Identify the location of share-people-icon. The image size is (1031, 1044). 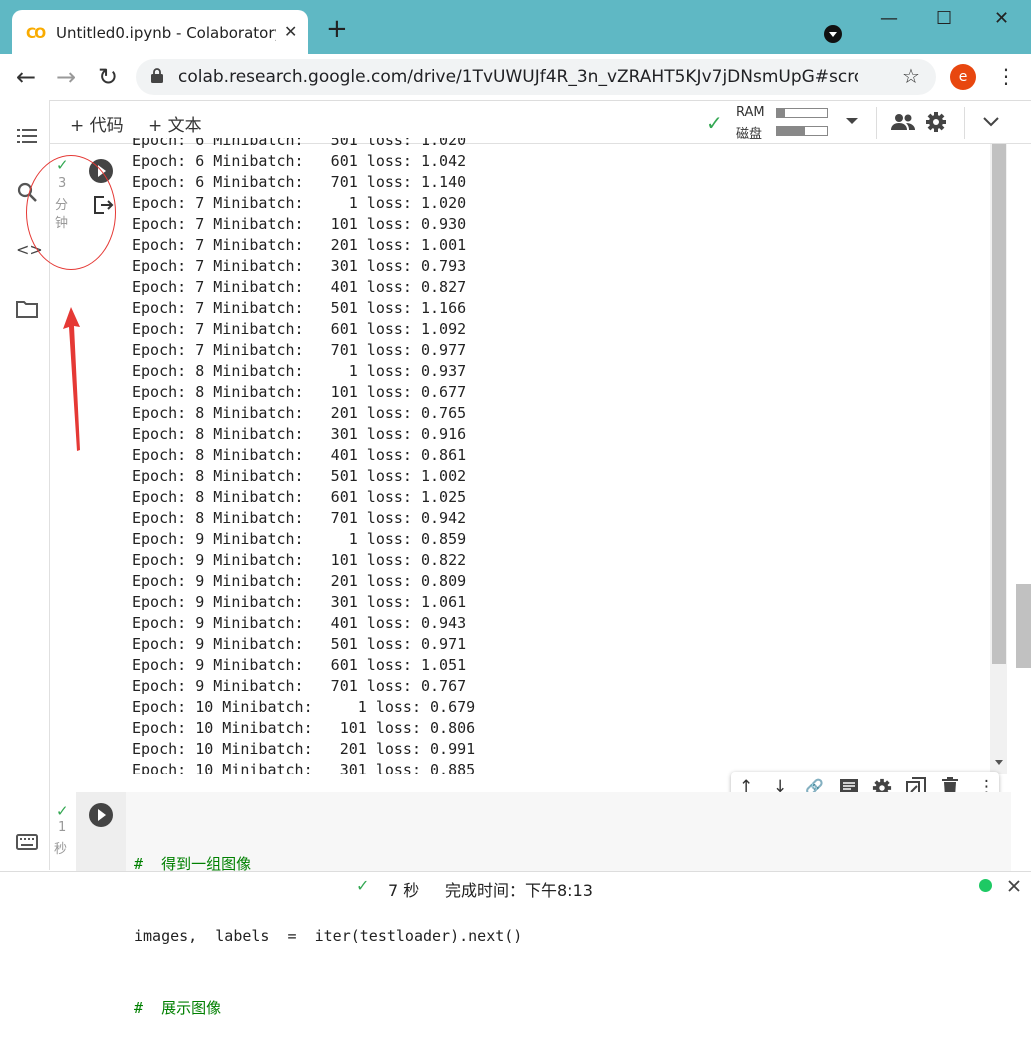
(903, 122).